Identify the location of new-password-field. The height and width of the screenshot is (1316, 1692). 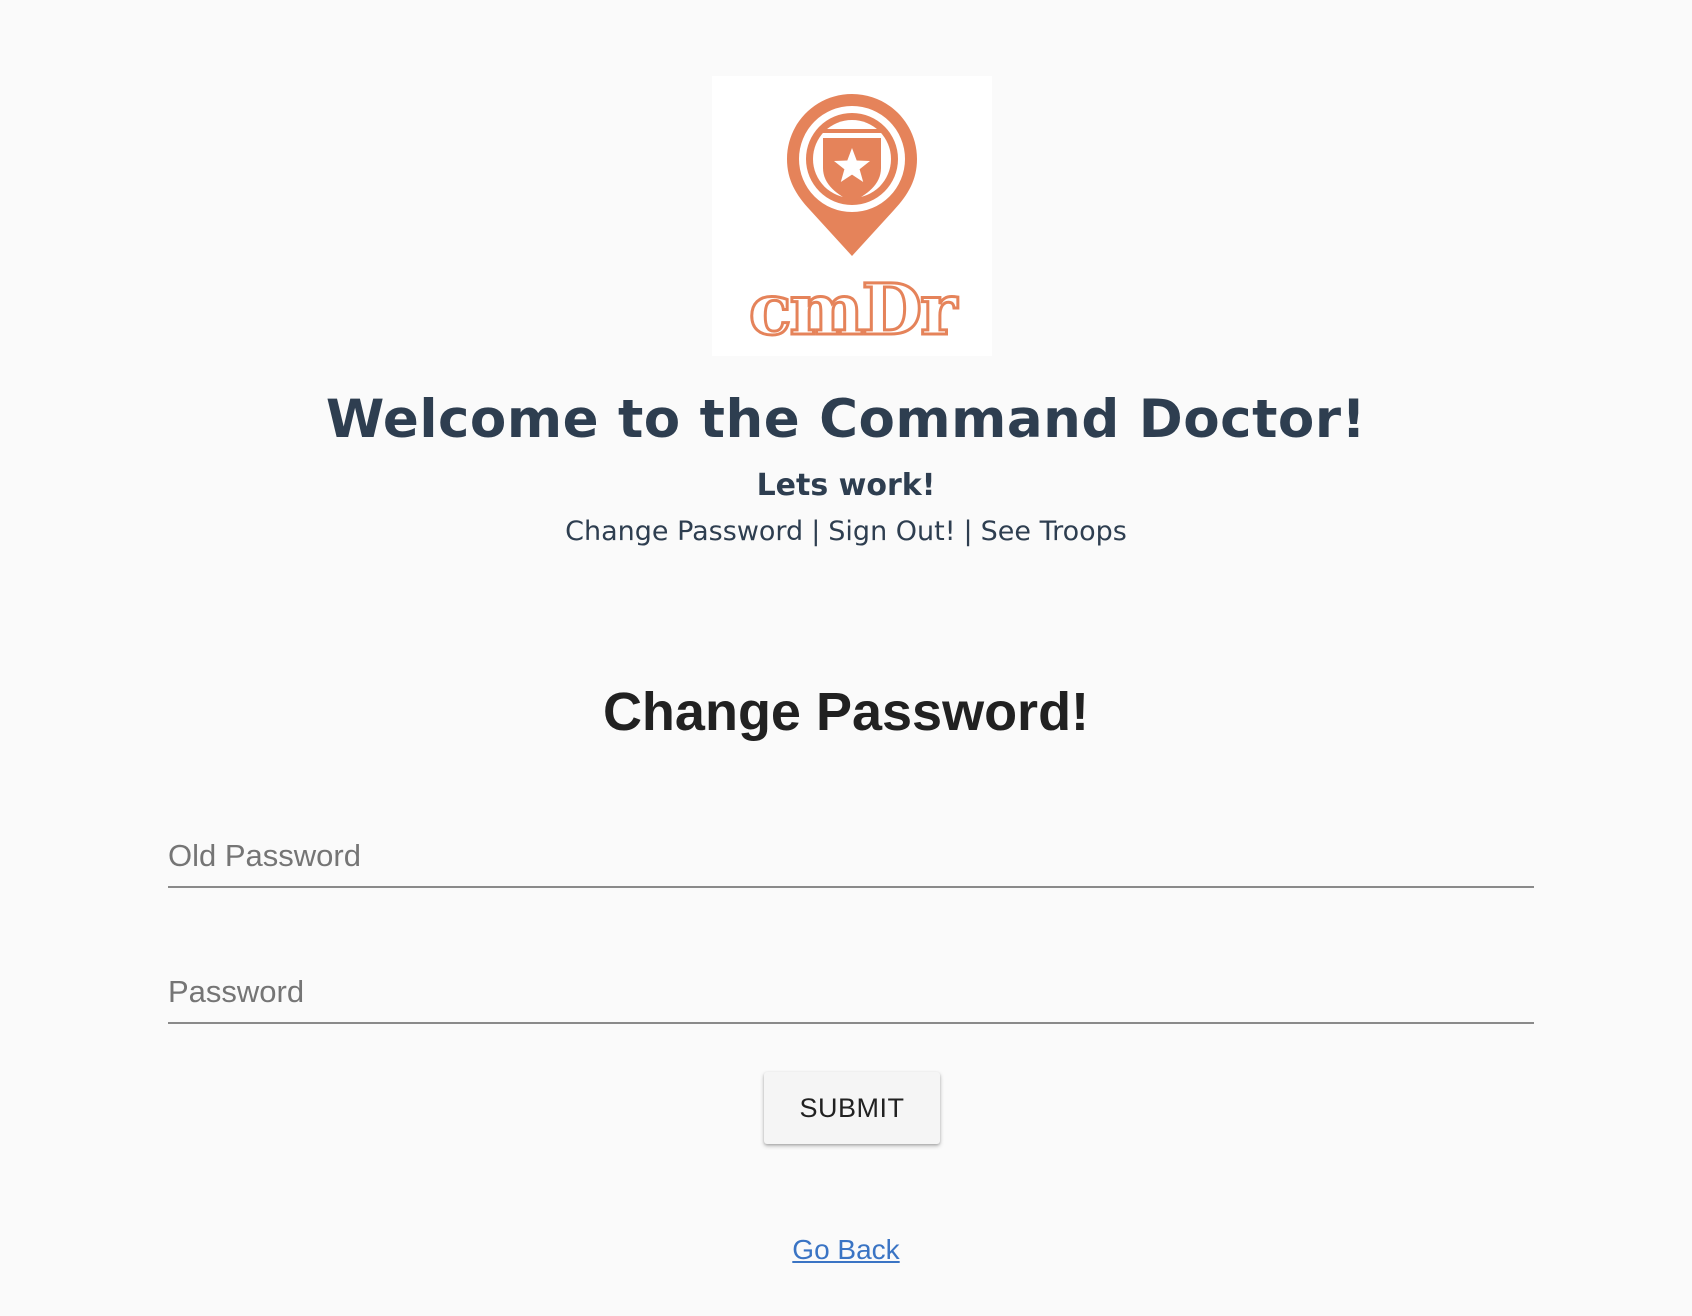
(851, 993).